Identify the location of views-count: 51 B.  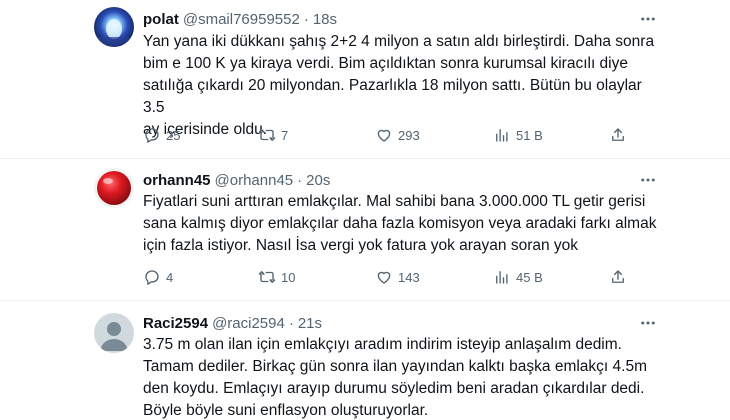
(529, 135).